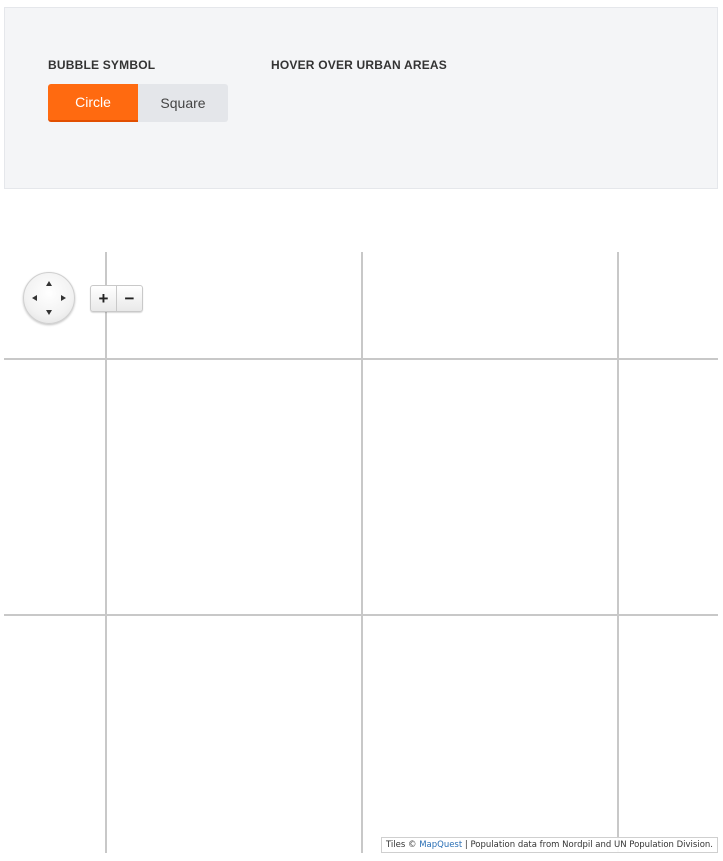 The height and width of the screenshot is (861, 723). I want to click on pan-control, so click(49, 298).